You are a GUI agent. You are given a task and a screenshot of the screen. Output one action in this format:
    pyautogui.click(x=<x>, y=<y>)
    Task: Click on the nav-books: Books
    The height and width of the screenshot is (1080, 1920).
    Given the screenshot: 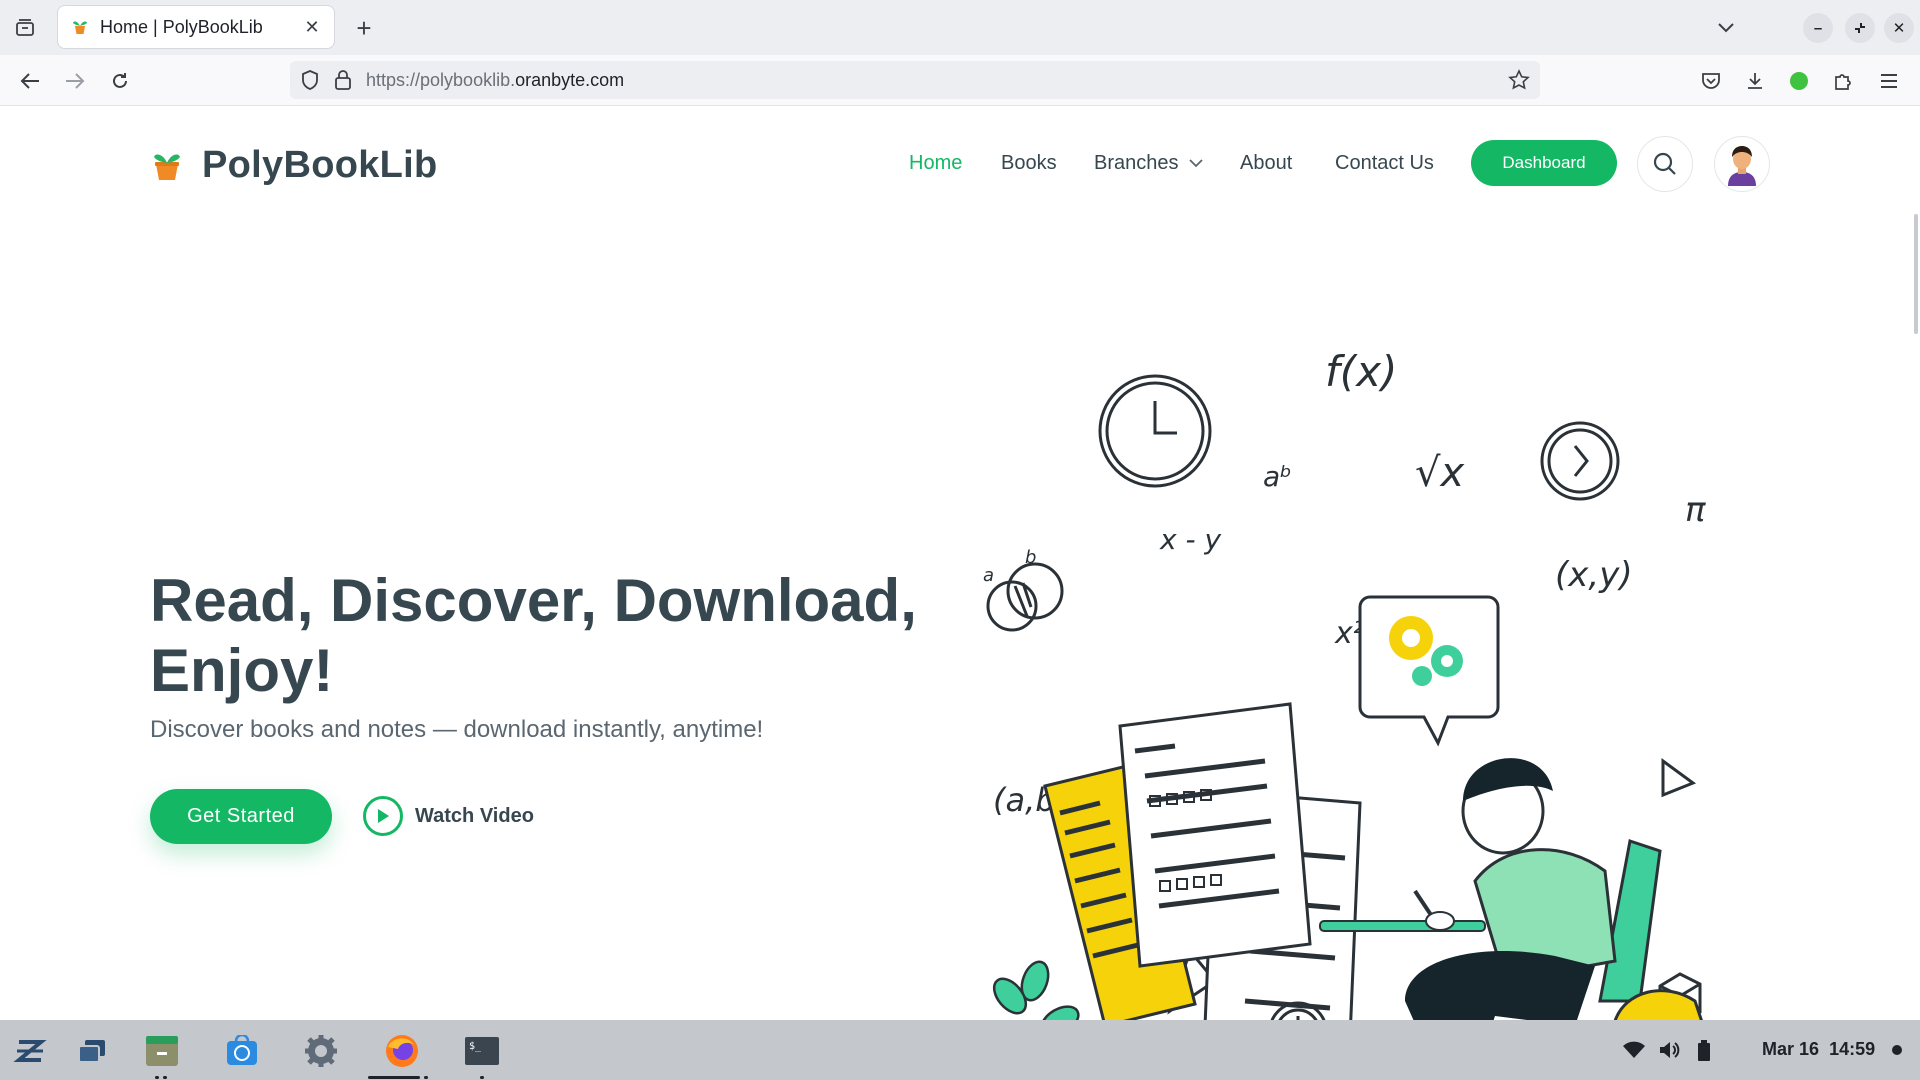 What is the action you would take?
    pyautogui.click(x=1029, y=163)
    